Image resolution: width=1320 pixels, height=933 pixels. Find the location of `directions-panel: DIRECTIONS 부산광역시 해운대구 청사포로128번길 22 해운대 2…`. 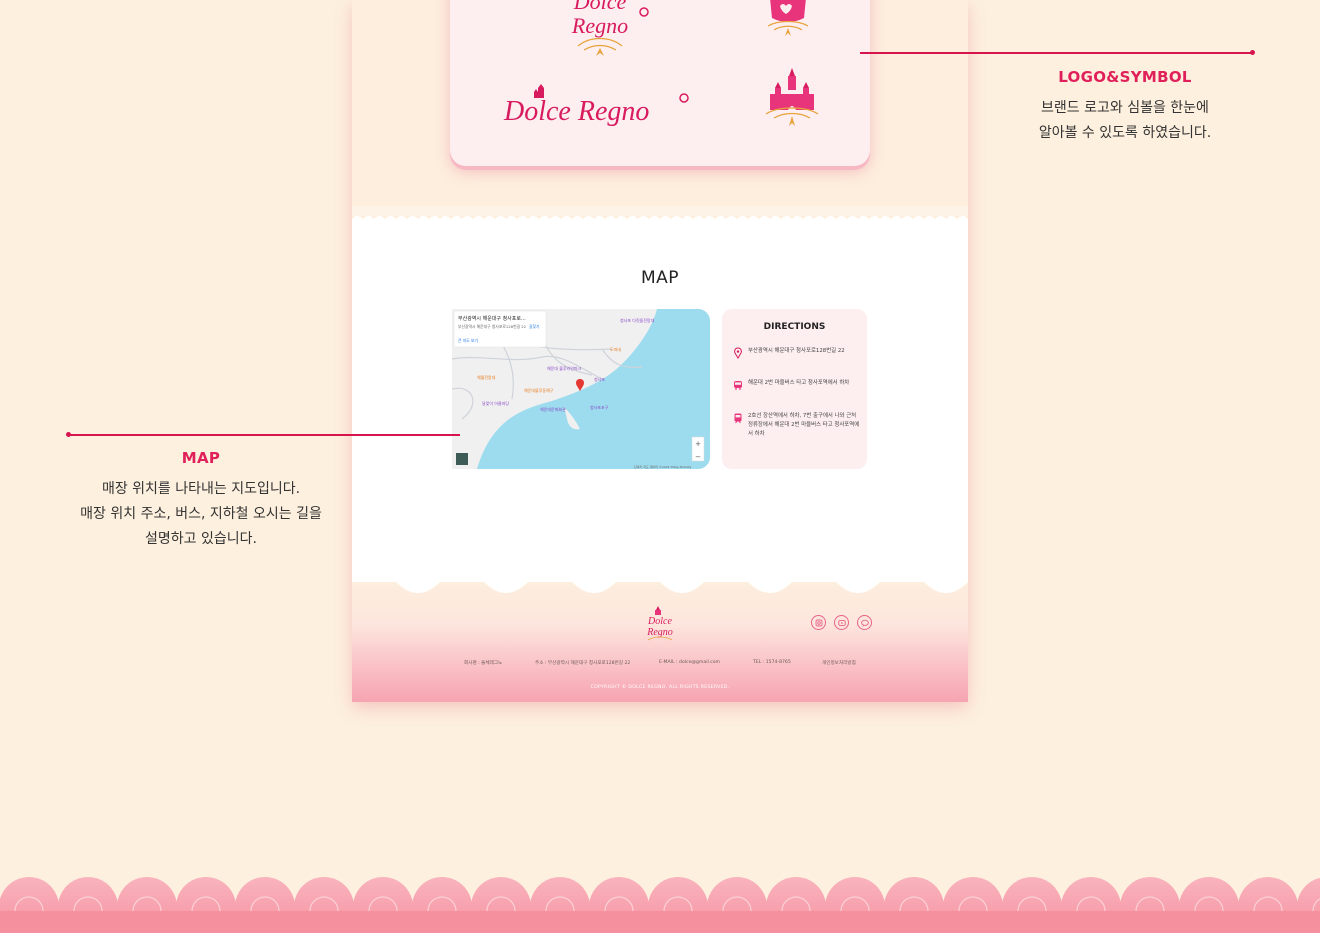

directions-panel: DIRECTIONS 부산광역시 해운대구 청사포로128번길 22 해운대 2… is located at coordinates (794, 389).